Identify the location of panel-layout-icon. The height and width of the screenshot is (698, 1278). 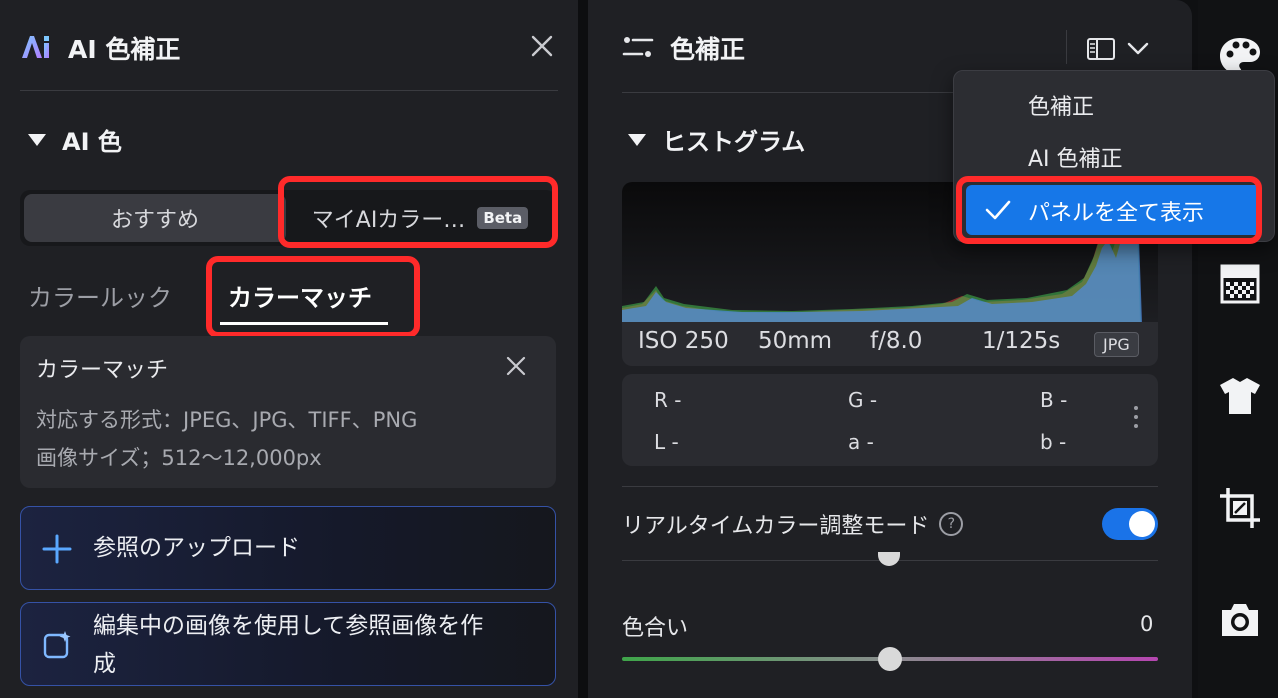
(1101, 49).